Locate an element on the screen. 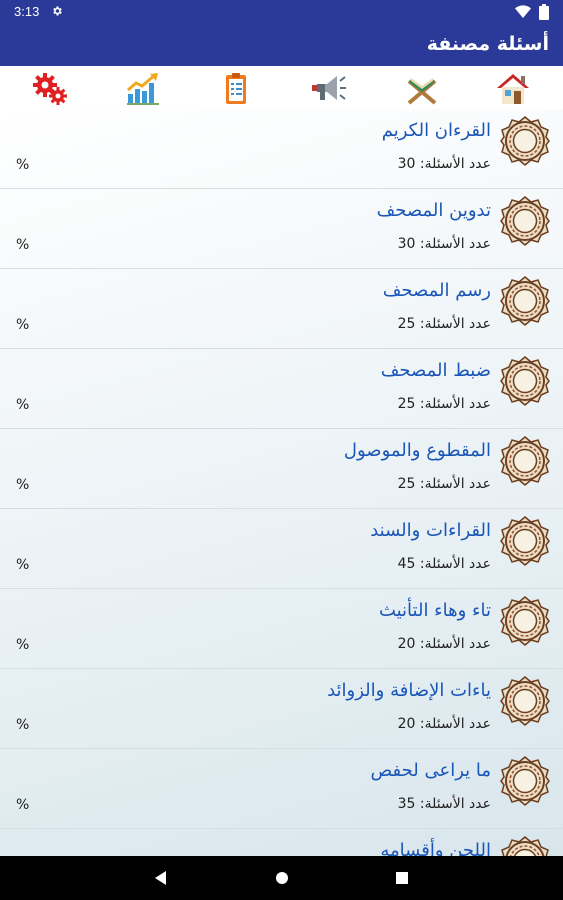 The width and height of the screenshot is (563, 900). page-title: أسئلة مصنفة is located at coordinates (487, 44).